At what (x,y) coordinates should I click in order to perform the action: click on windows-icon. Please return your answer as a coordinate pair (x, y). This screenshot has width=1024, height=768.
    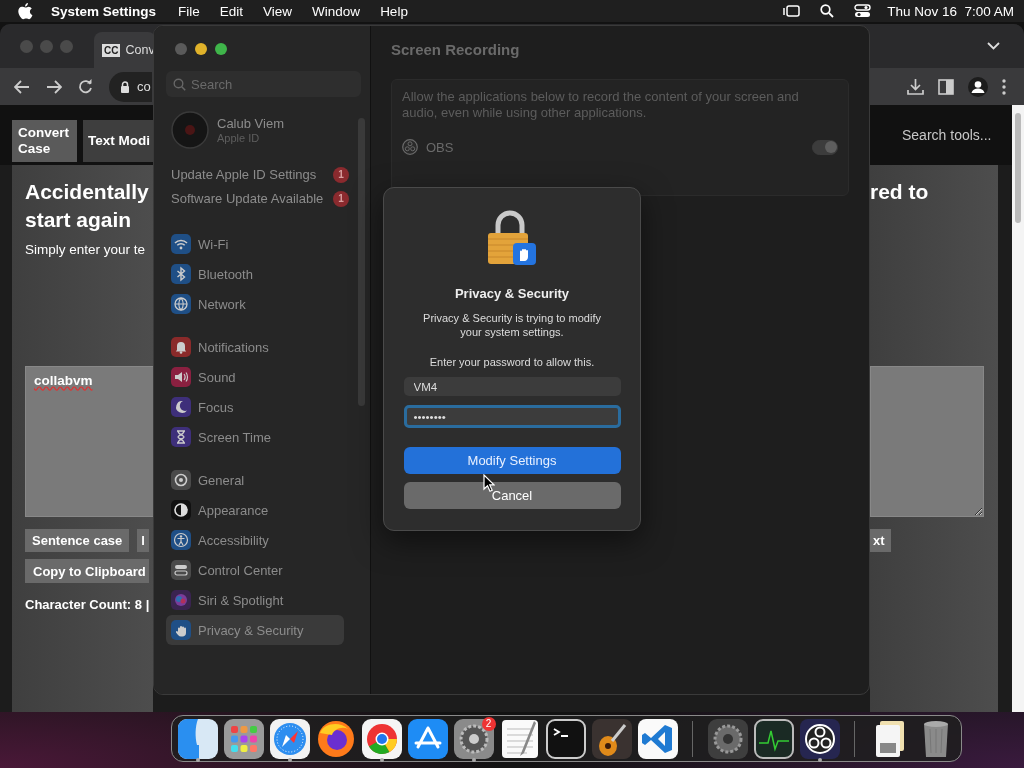
    Looking at the image, I should click on (792, 11).